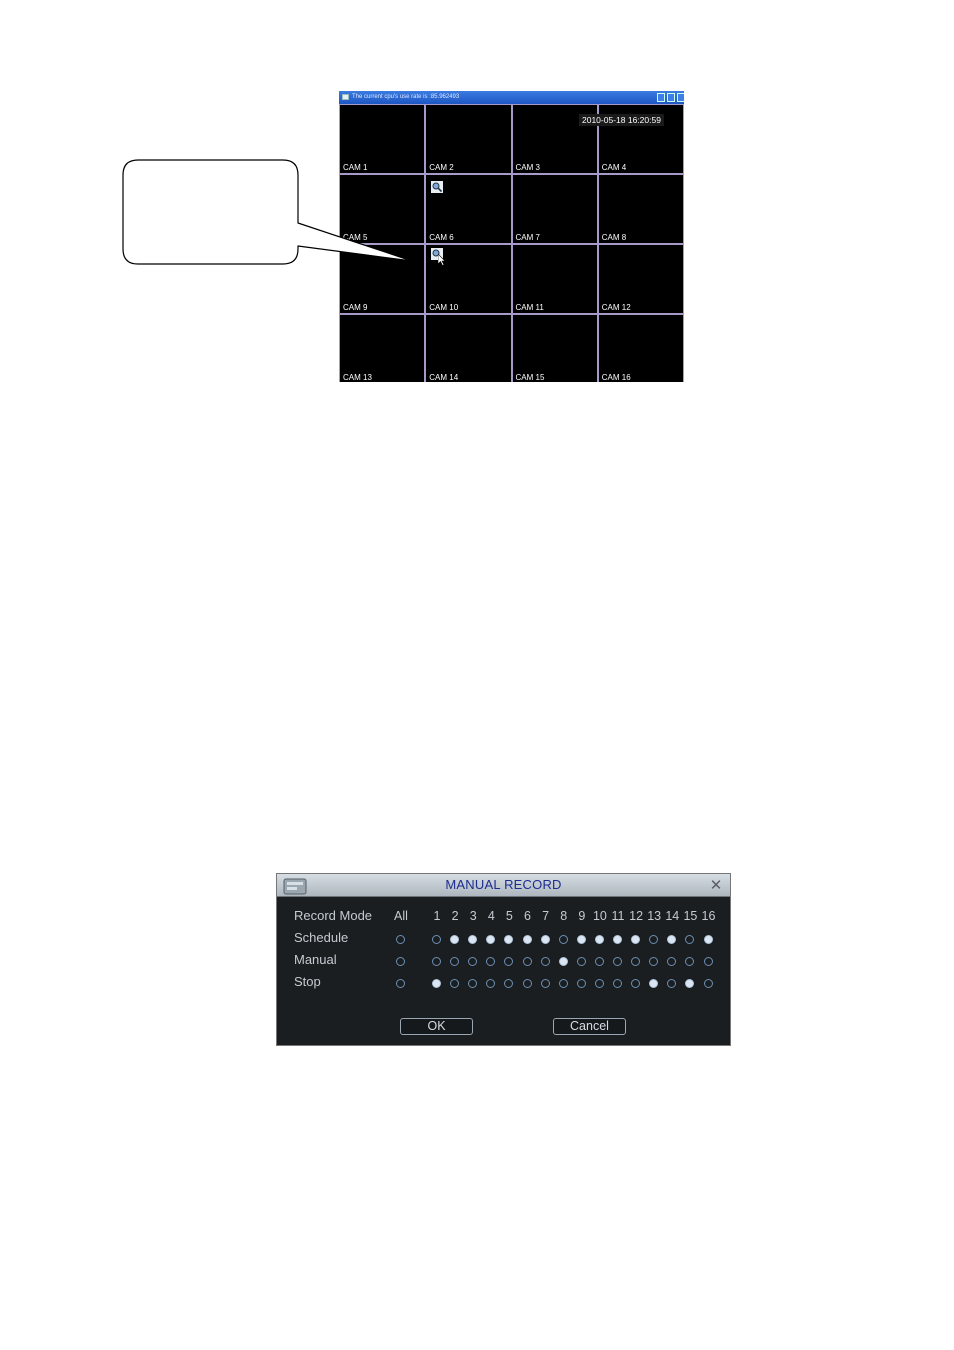 The height and width of the screenshot is (1350, 954). What do you see at coordinates (473, 916) in the screenshot?
I see `channel-number: 3` at bounding box center [473, 916].